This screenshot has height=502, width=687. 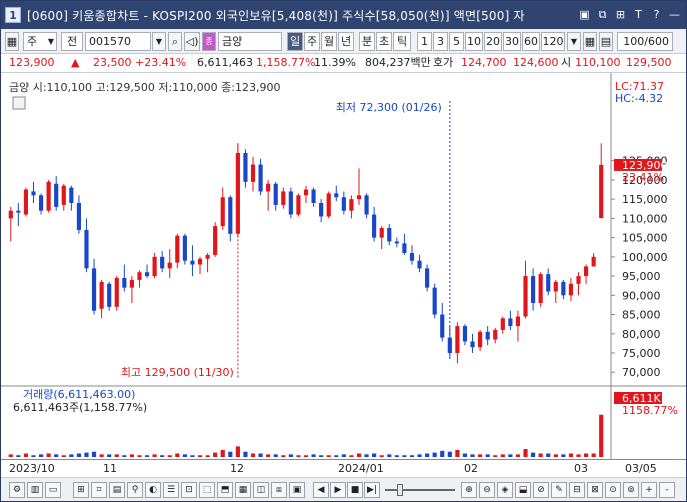 What do you see at coordinates (35, 490) in the screenshot?
I see `chart-icon: ▥` at bounding box center [35, 490].